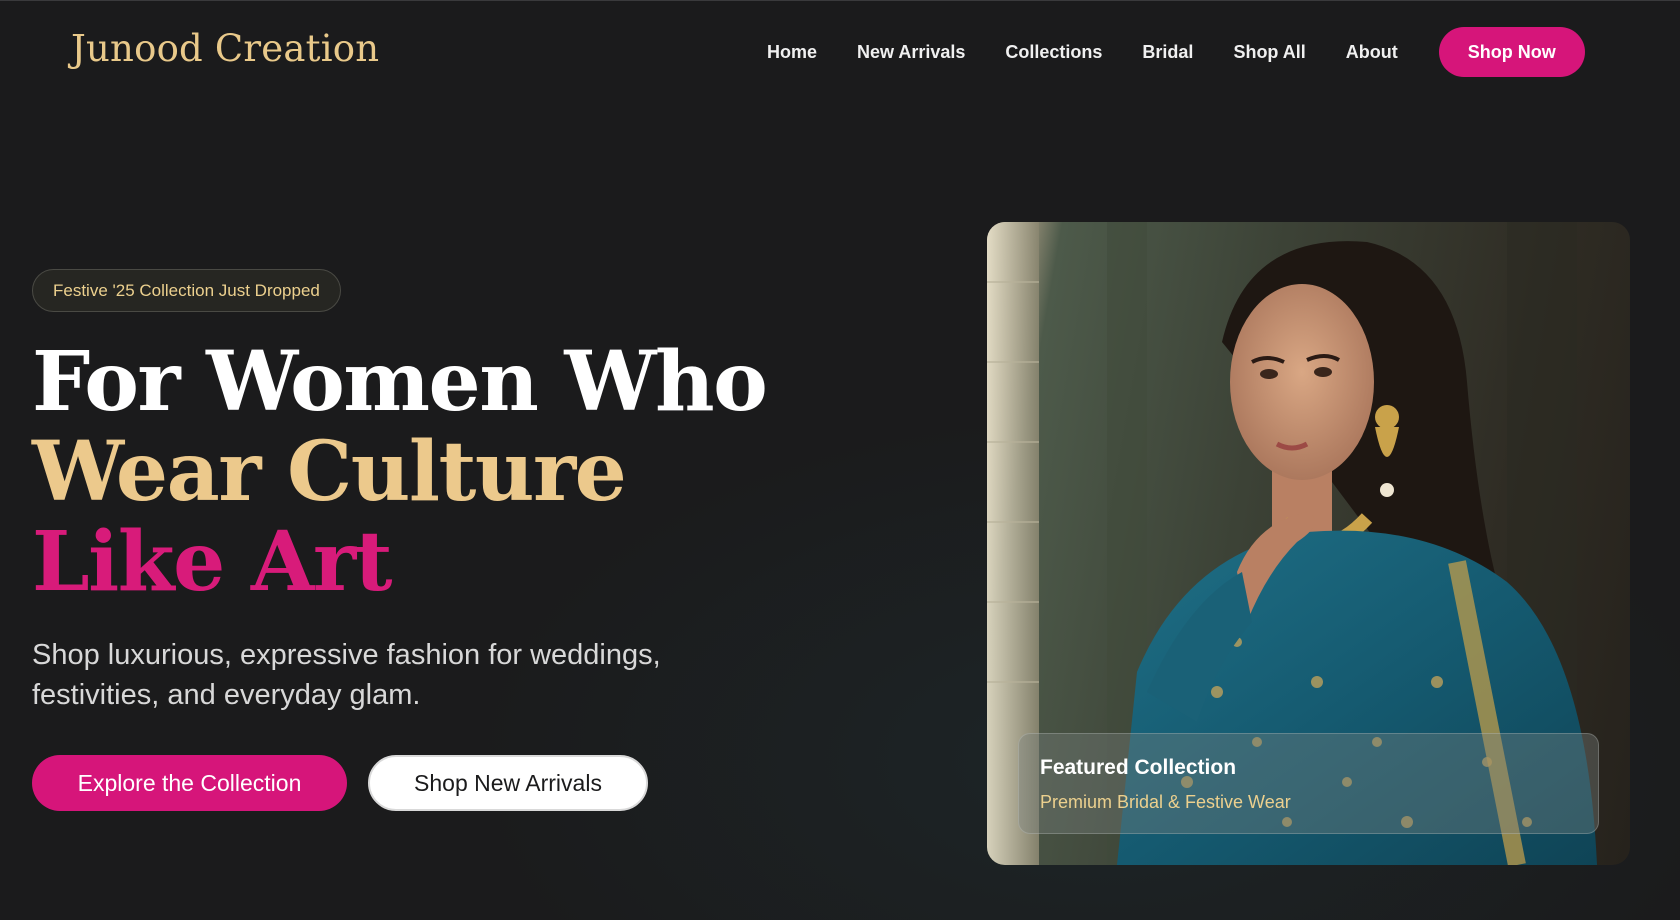 The height and width of the screenshot is (920, 1680). What do you see at coordinates (225, 48) in the screenshot?
I see `brand-logo: Junood Creation` at bounding box center [225, 48].